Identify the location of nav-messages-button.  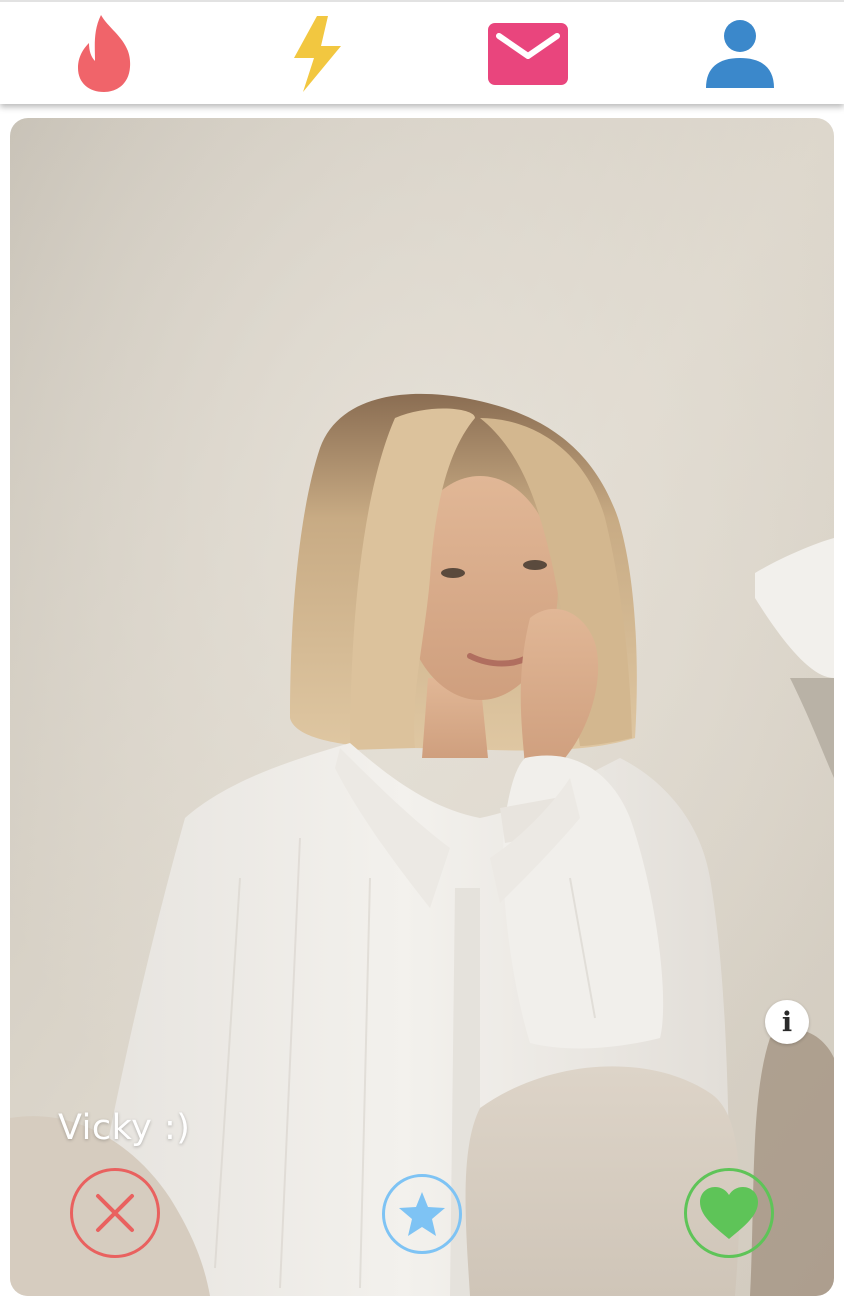
(528, 54).